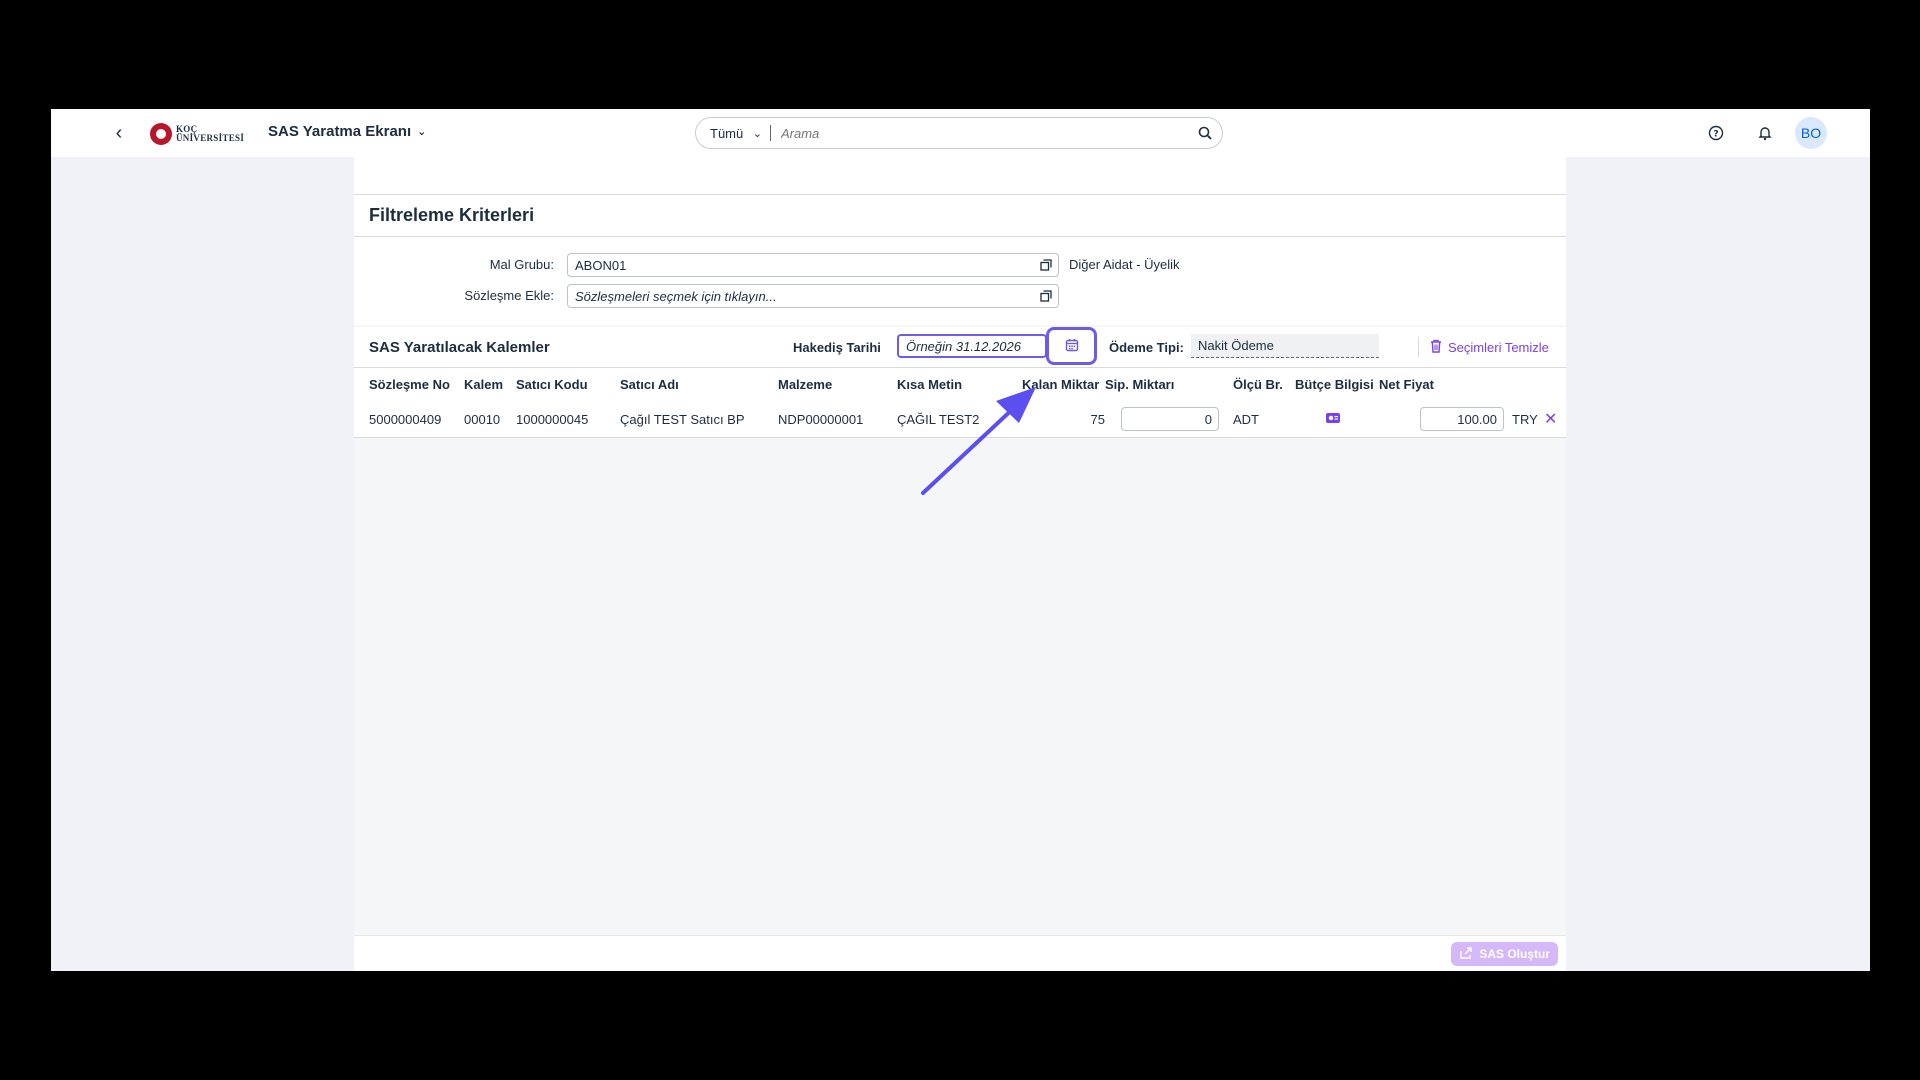 The height and width of the screenshot is (1080, 1920). I want to click on footer-toolbar: SAS Oluştur, so click(960, 953).